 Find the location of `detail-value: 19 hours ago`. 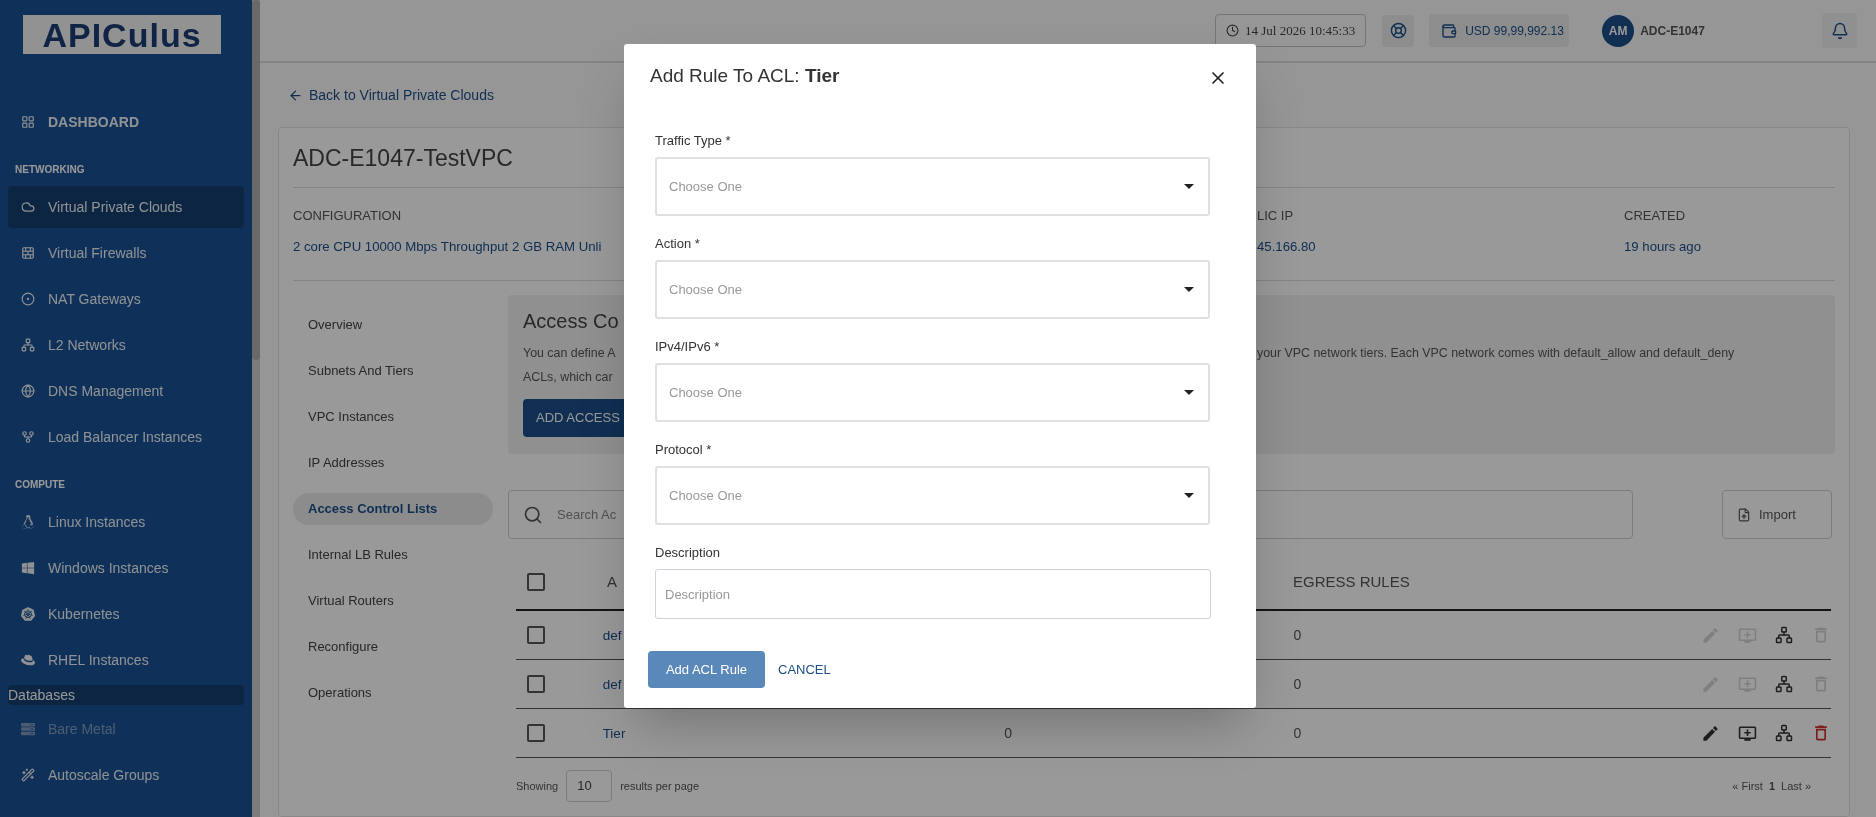

detail-value: 19 hours ago is located at coordinates (1663, 247).